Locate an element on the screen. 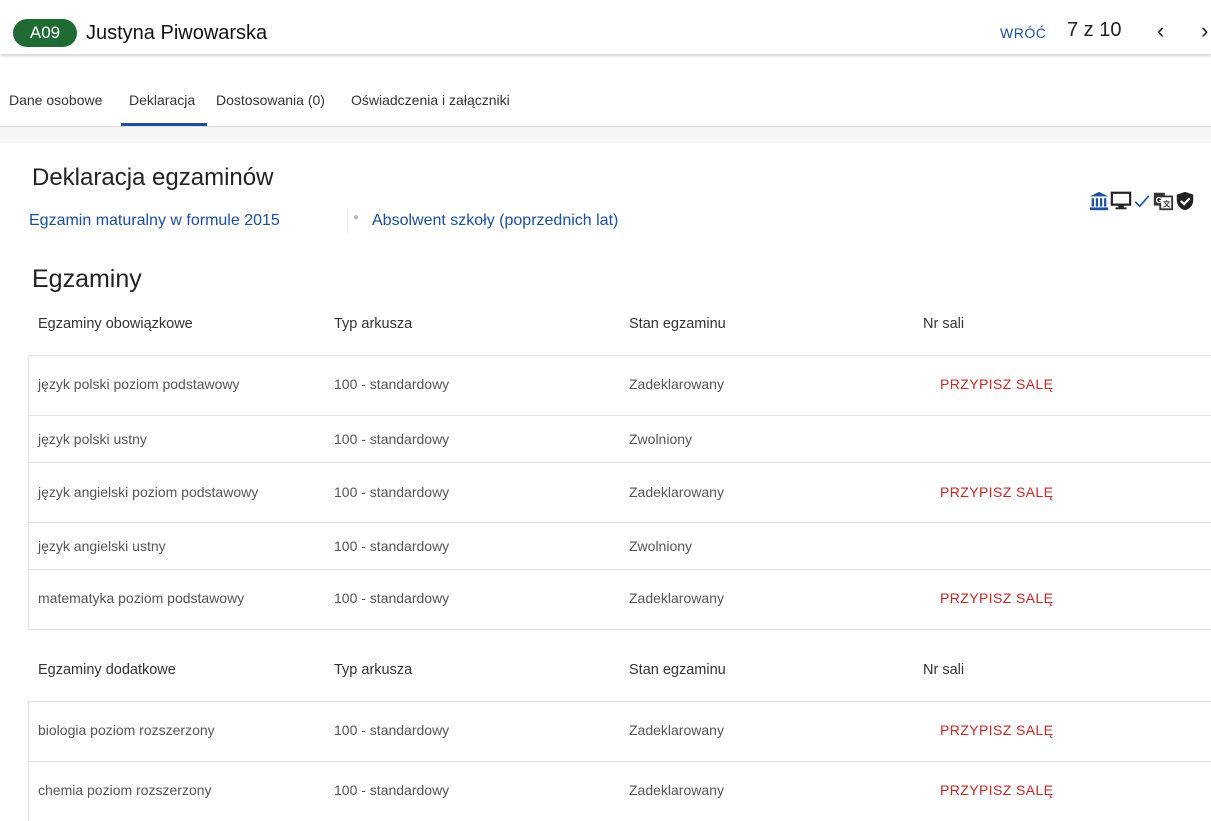 The width and height of the screenshot is (1211, 821). chevron-left-icon: ‹ is located at coordinates (1160, 31).